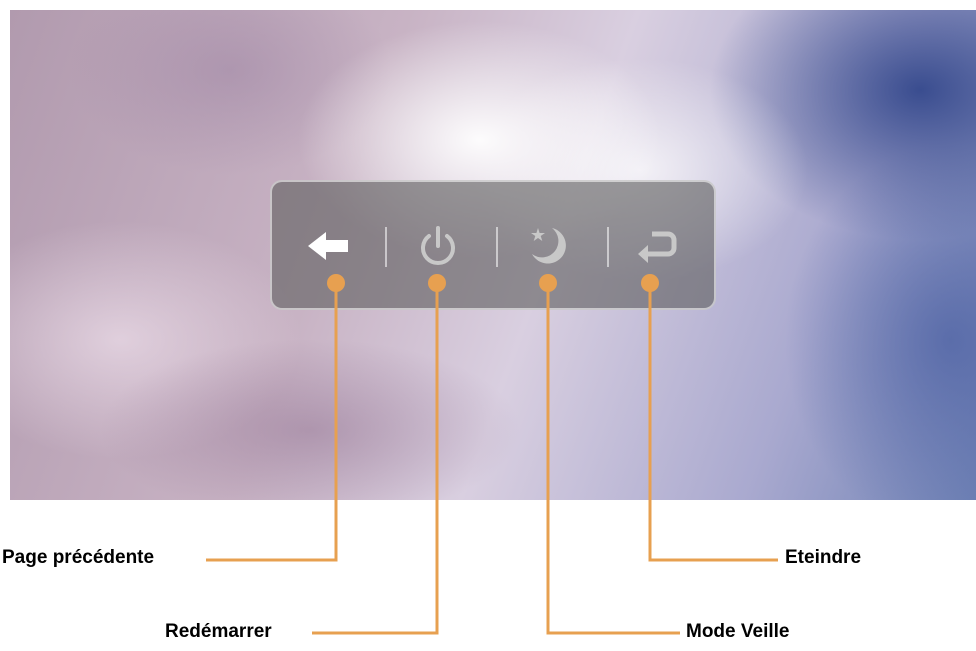  I want to click on callout-dot-sleep, so click(548, 283).